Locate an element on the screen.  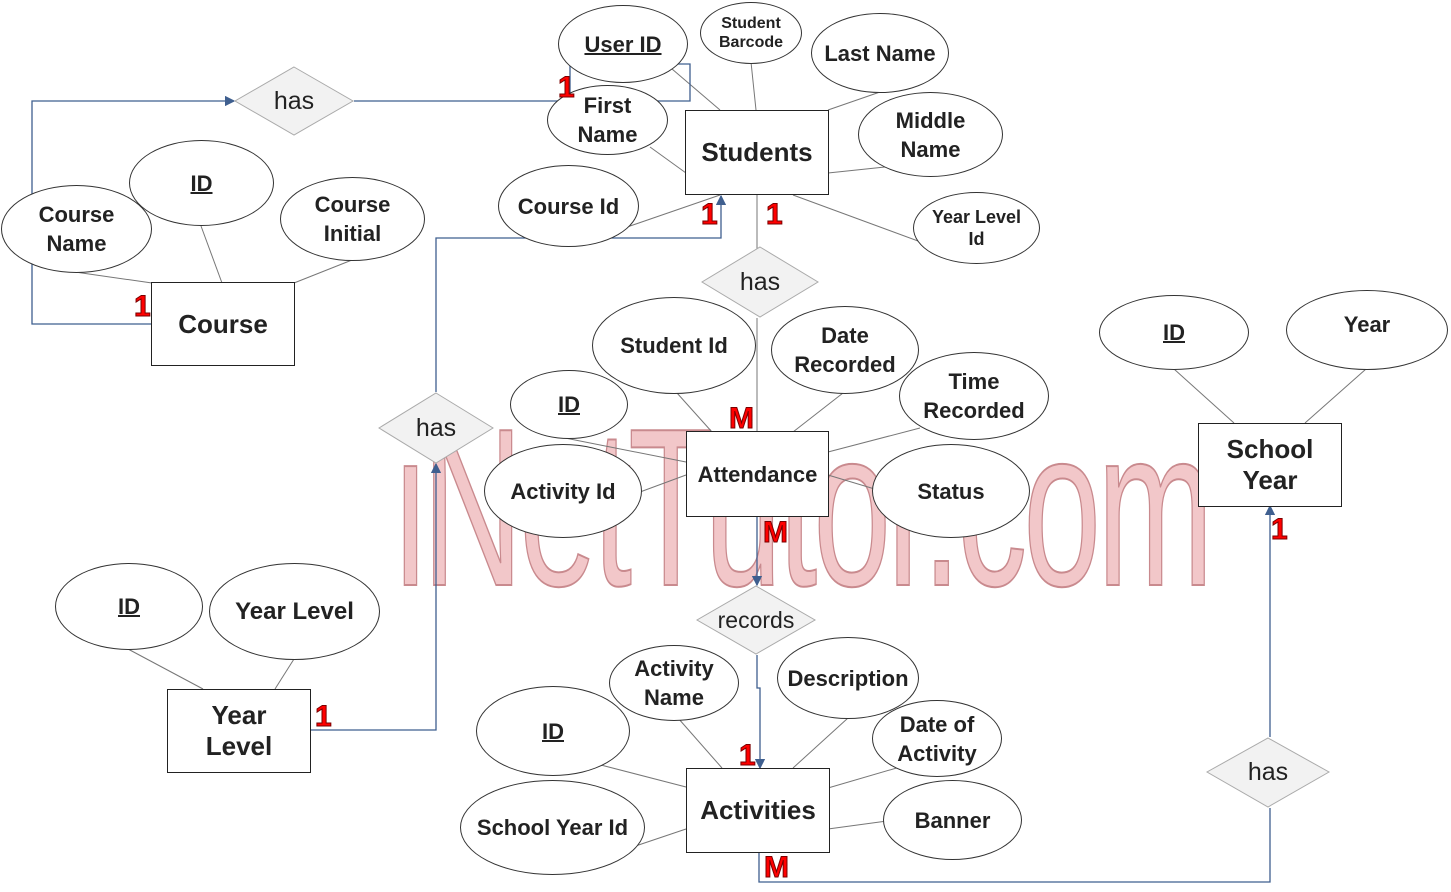
attr-school-year-year: Year is located at coordinates (1367, 330).